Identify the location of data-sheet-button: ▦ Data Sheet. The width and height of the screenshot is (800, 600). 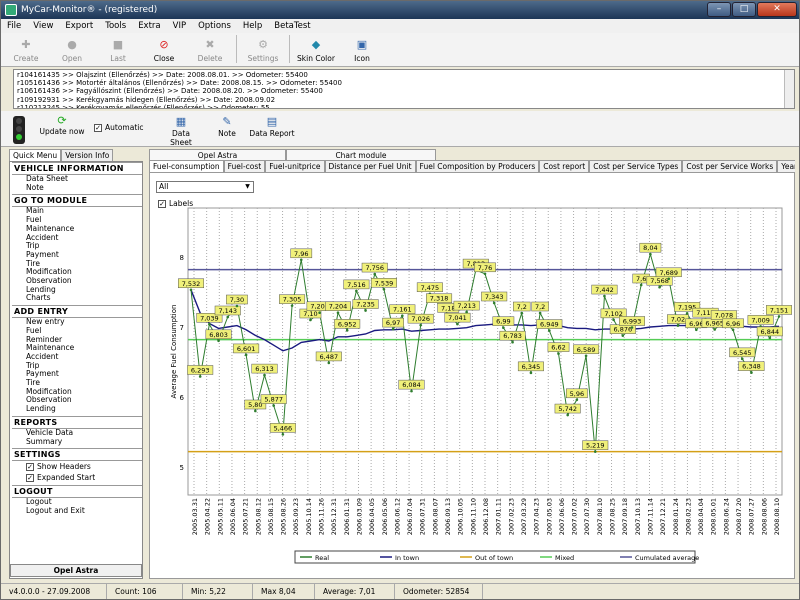
(181, 131).